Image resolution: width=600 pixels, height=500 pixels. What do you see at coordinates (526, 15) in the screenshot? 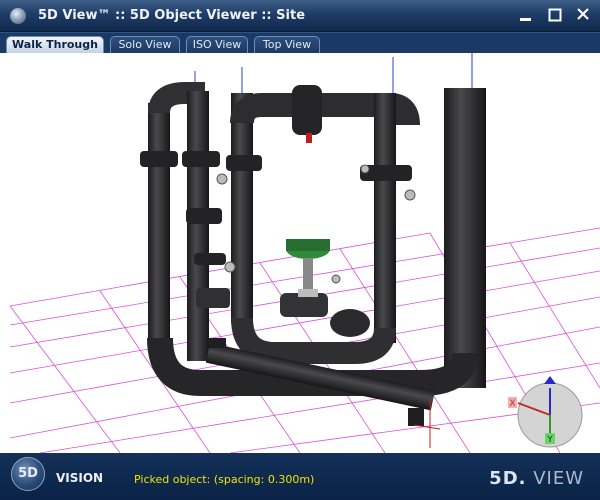
I see `minimize-button` at bounding box center [526, 15].